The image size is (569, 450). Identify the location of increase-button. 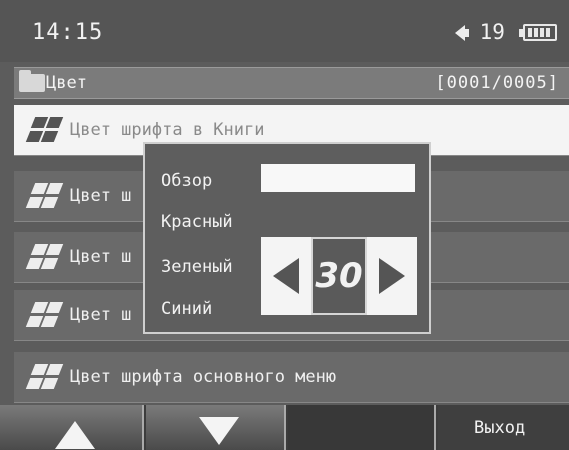
(392, 276).